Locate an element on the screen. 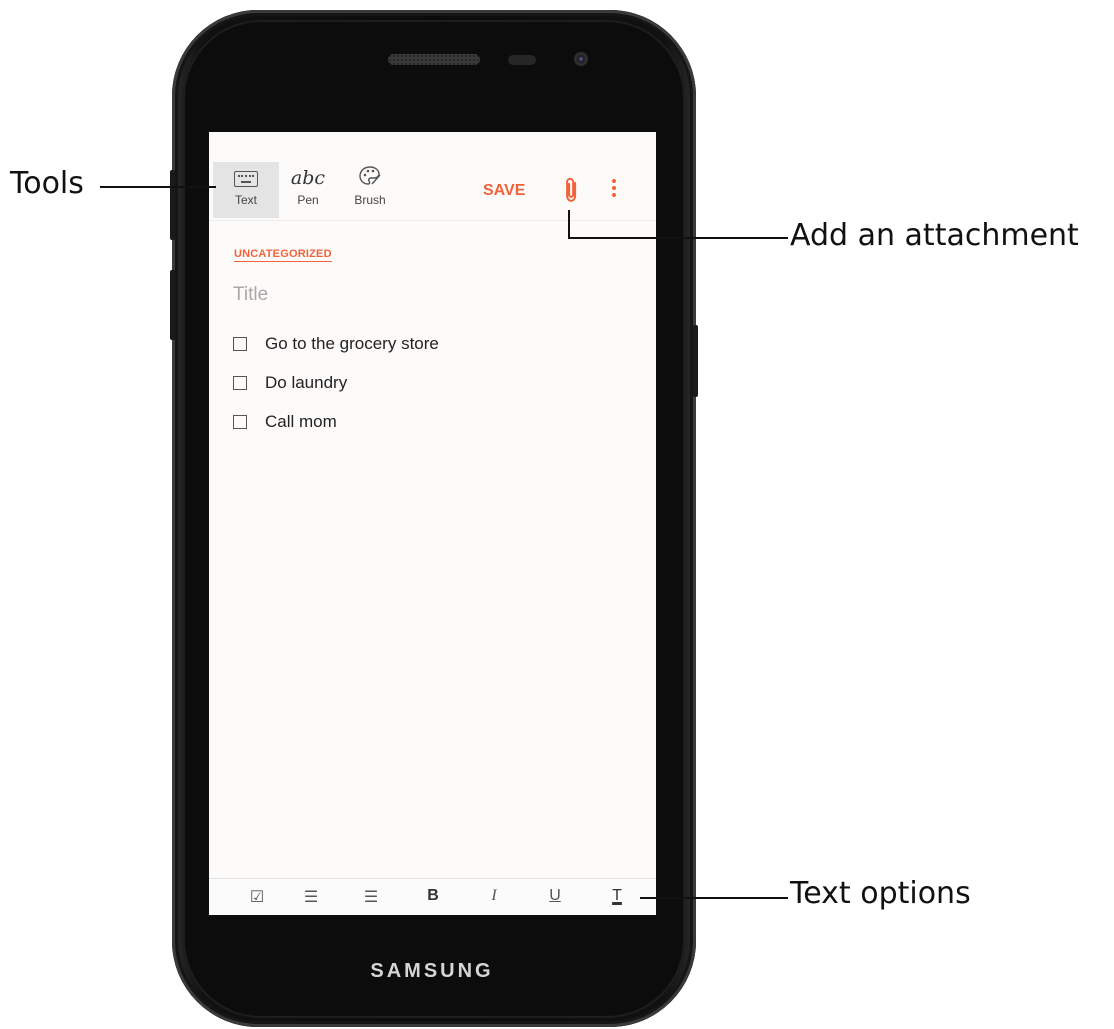  proximity-sensor is located at coordinates (522, 60).